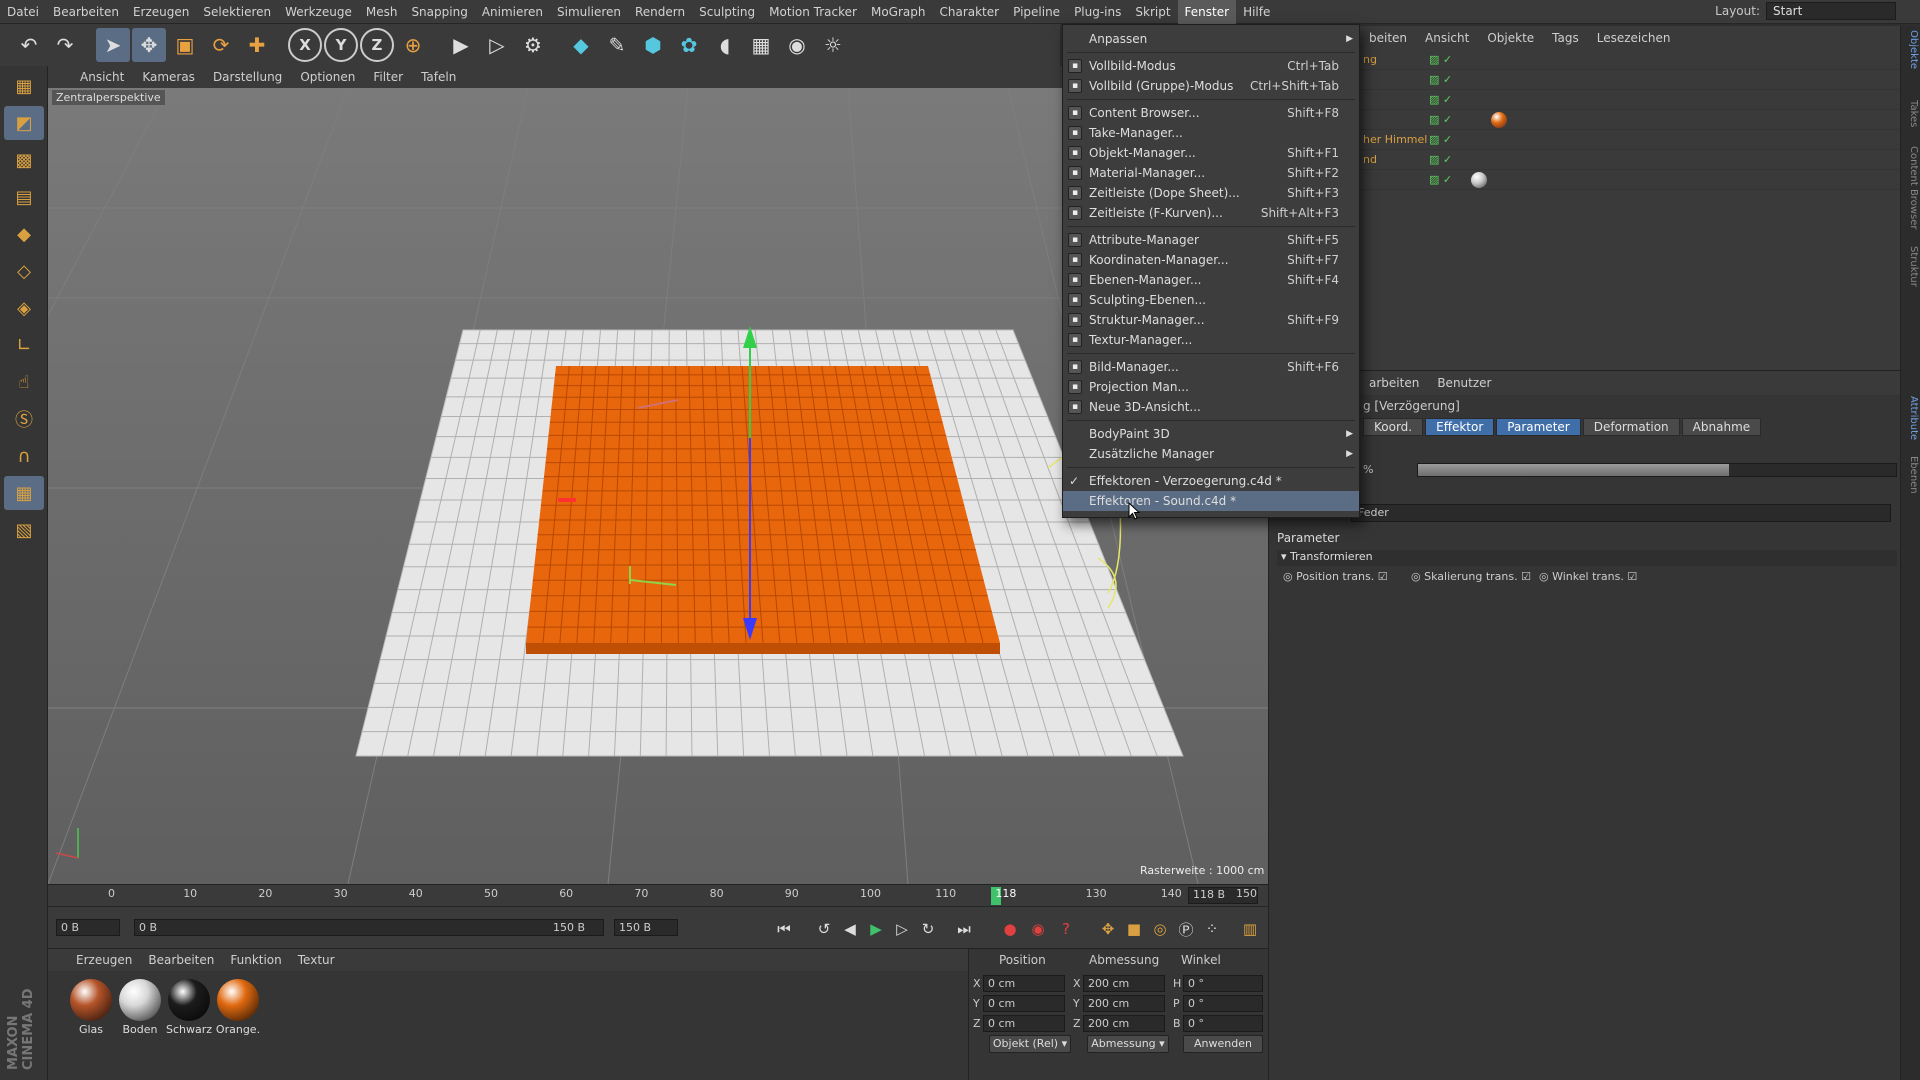 The width and height of the screenshot is (1920, 1080). Describe the element at coordinates (969, 12) in the screenshot. I see `menu-charakter: Charakter` at that location.